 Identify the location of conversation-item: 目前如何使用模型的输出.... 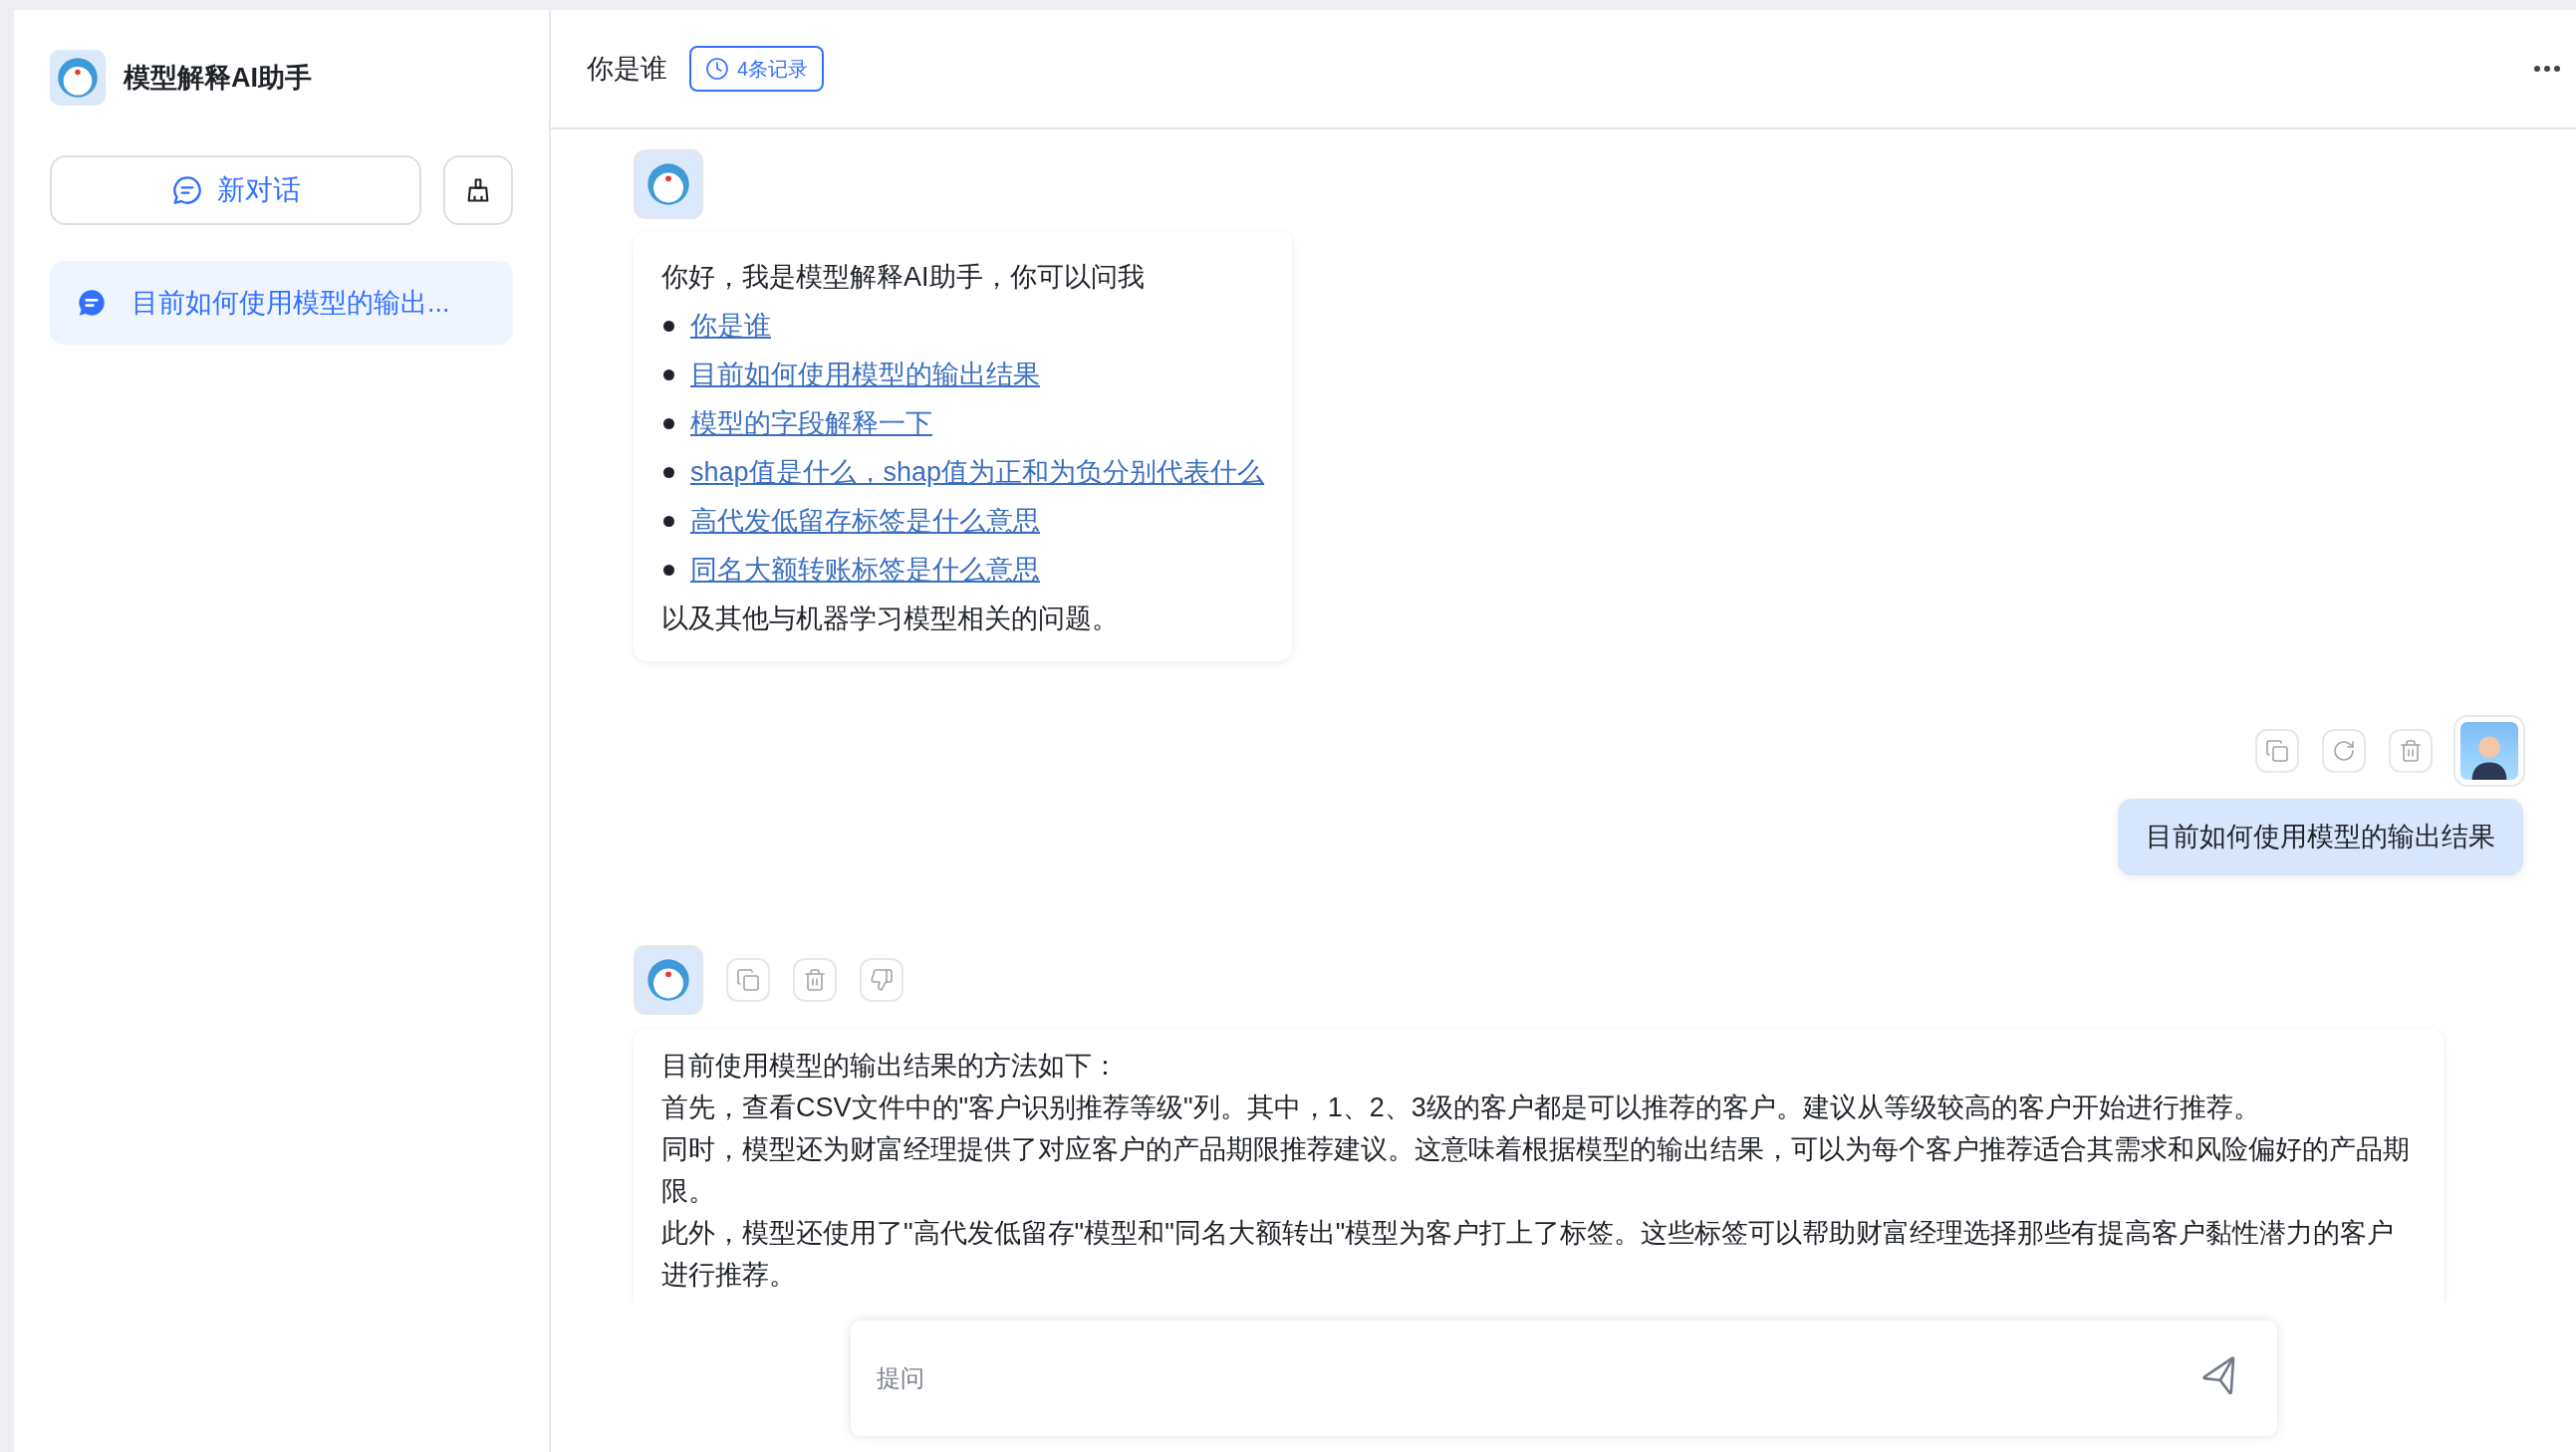
(281, 303).